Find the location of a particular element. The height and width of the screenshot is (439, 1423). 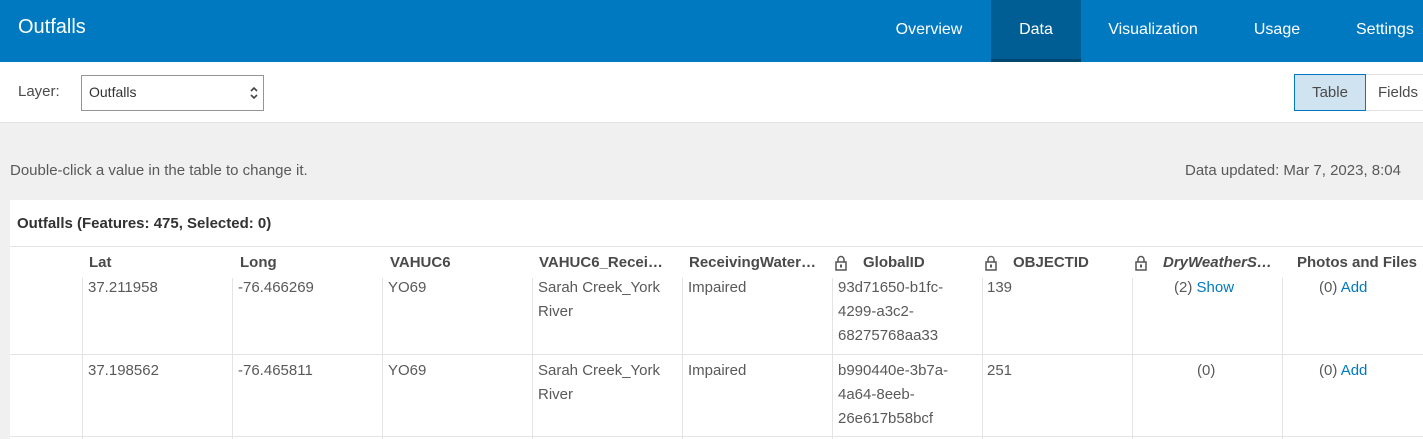

cell-globalid: 93d71650-b1fc- 4299-a3c2- 68275768aa33 is located at coordinates (890, 312).